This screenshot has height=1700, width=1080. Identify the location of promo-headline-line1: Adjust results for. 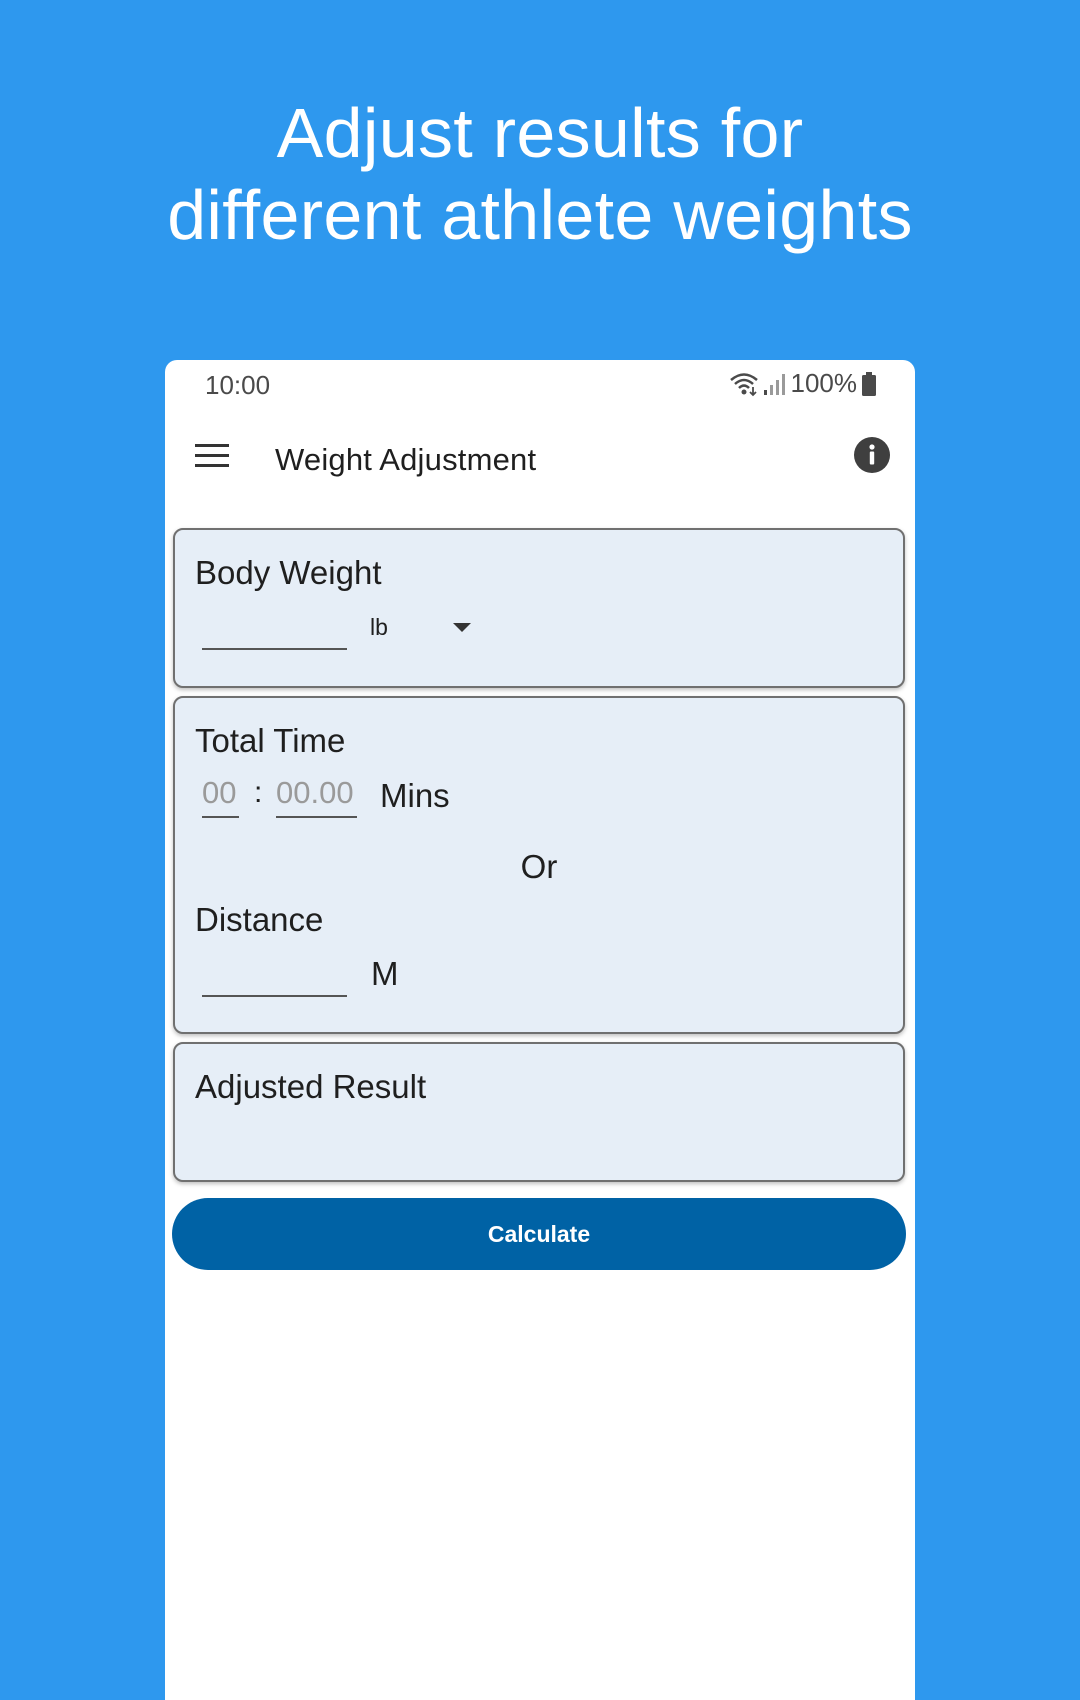
(540, 133).